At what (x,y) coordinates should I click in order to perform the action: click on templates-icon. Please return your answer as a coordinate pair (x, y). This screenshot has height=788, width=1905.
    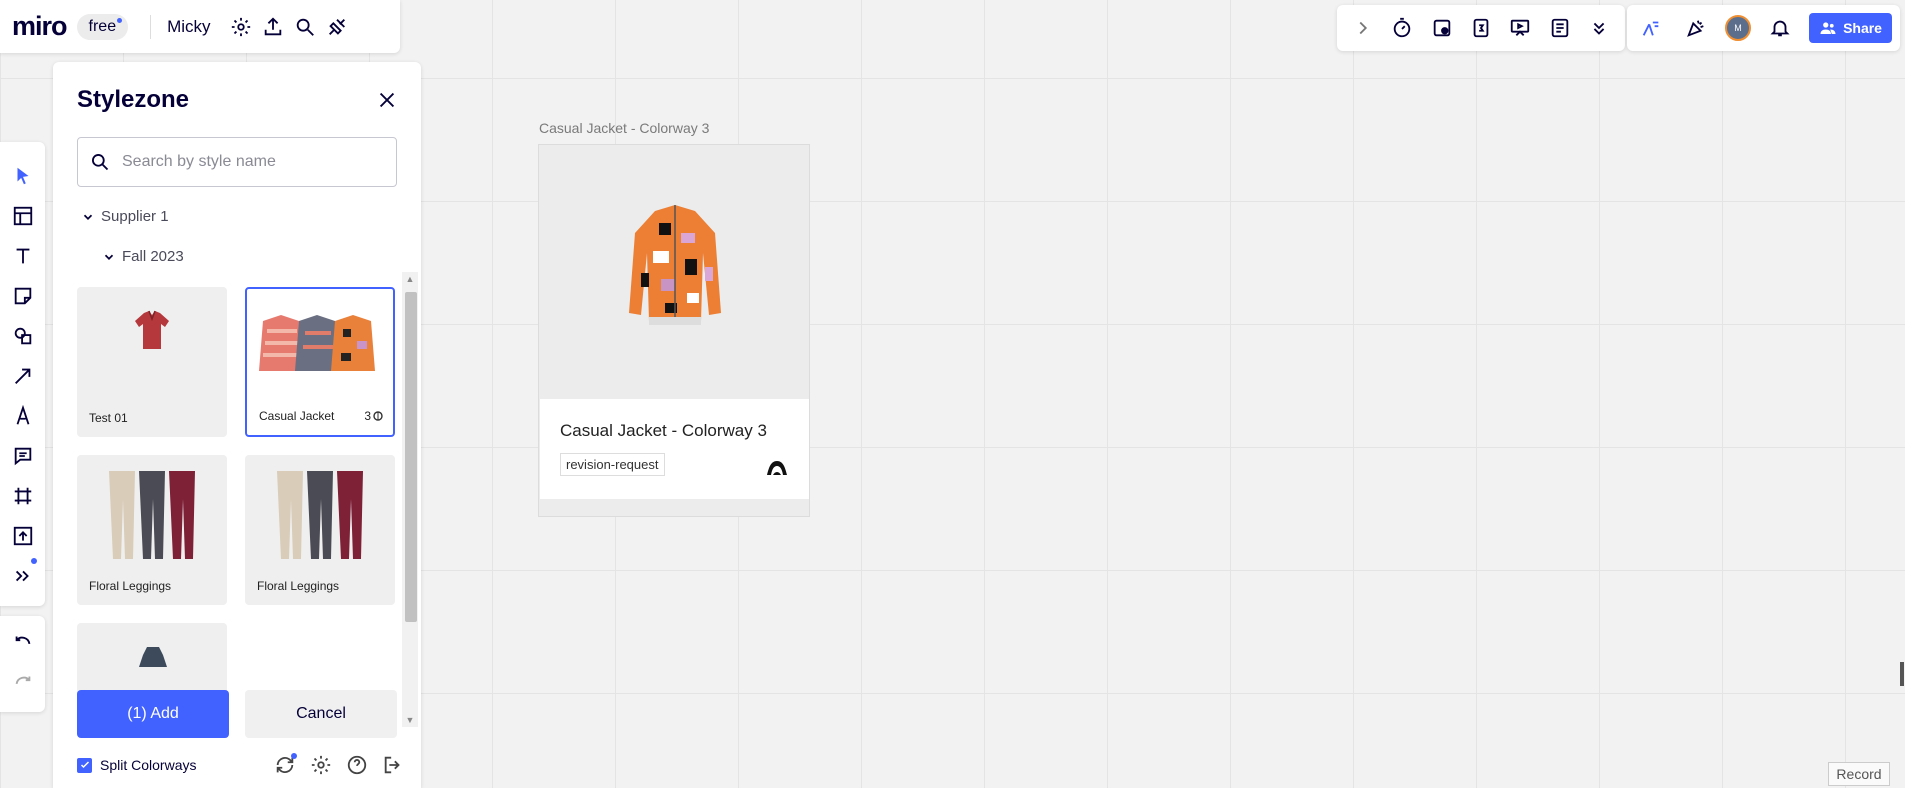
    Looking at the image, I should click on (23, 216).